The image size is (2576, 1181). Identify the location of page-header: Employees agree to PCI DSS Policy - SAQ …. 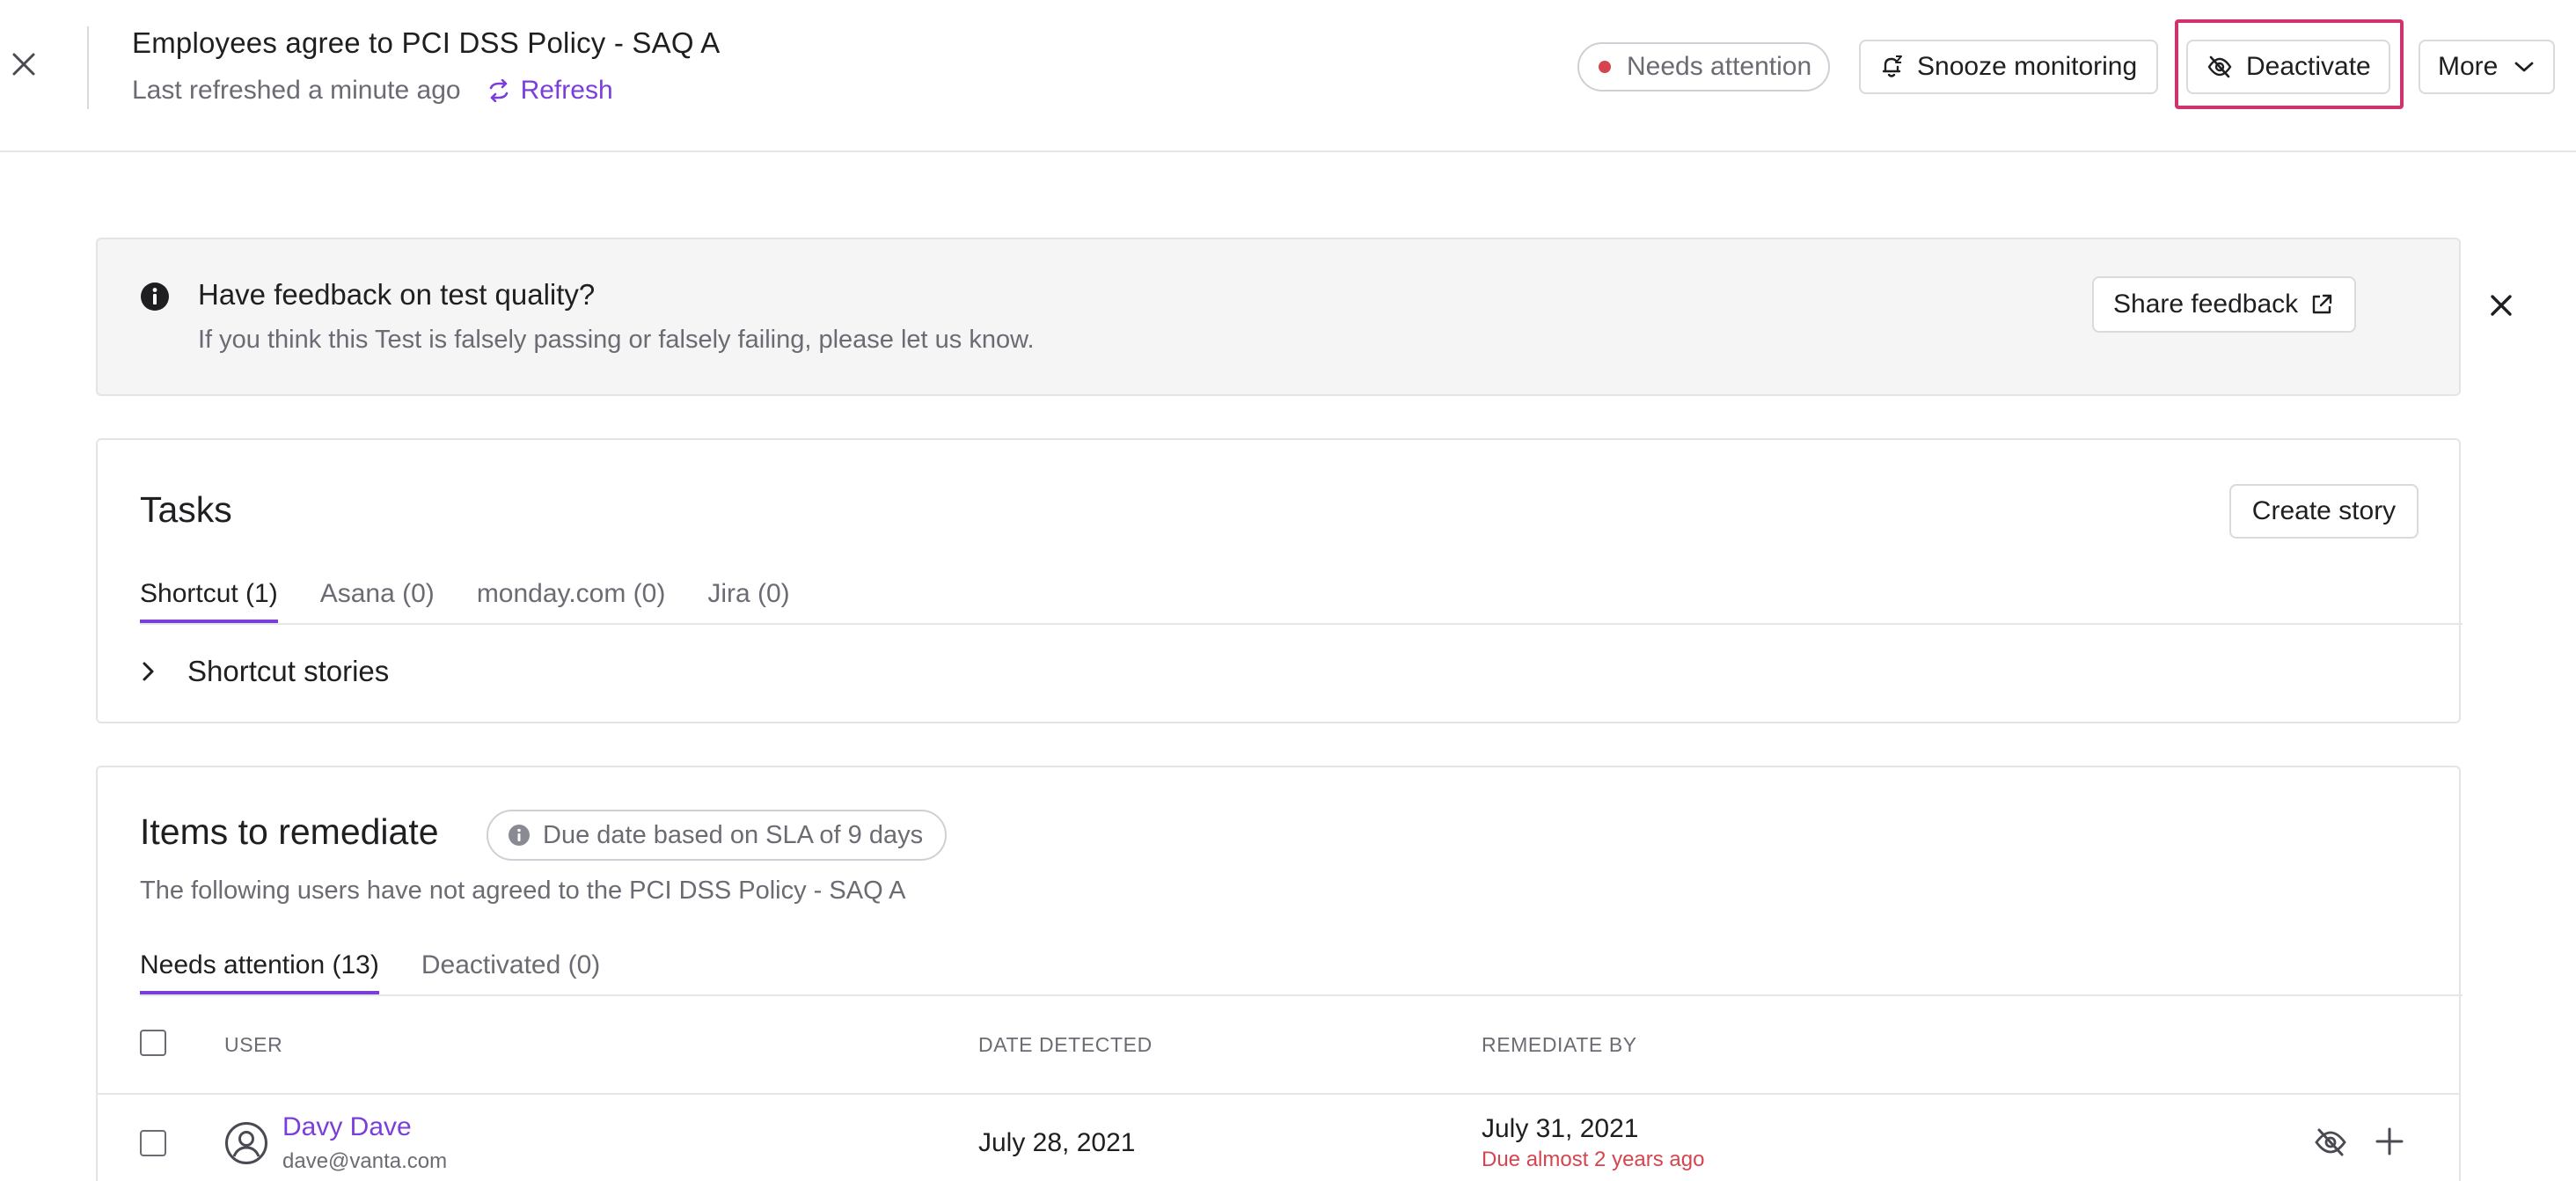
(1288, 76).